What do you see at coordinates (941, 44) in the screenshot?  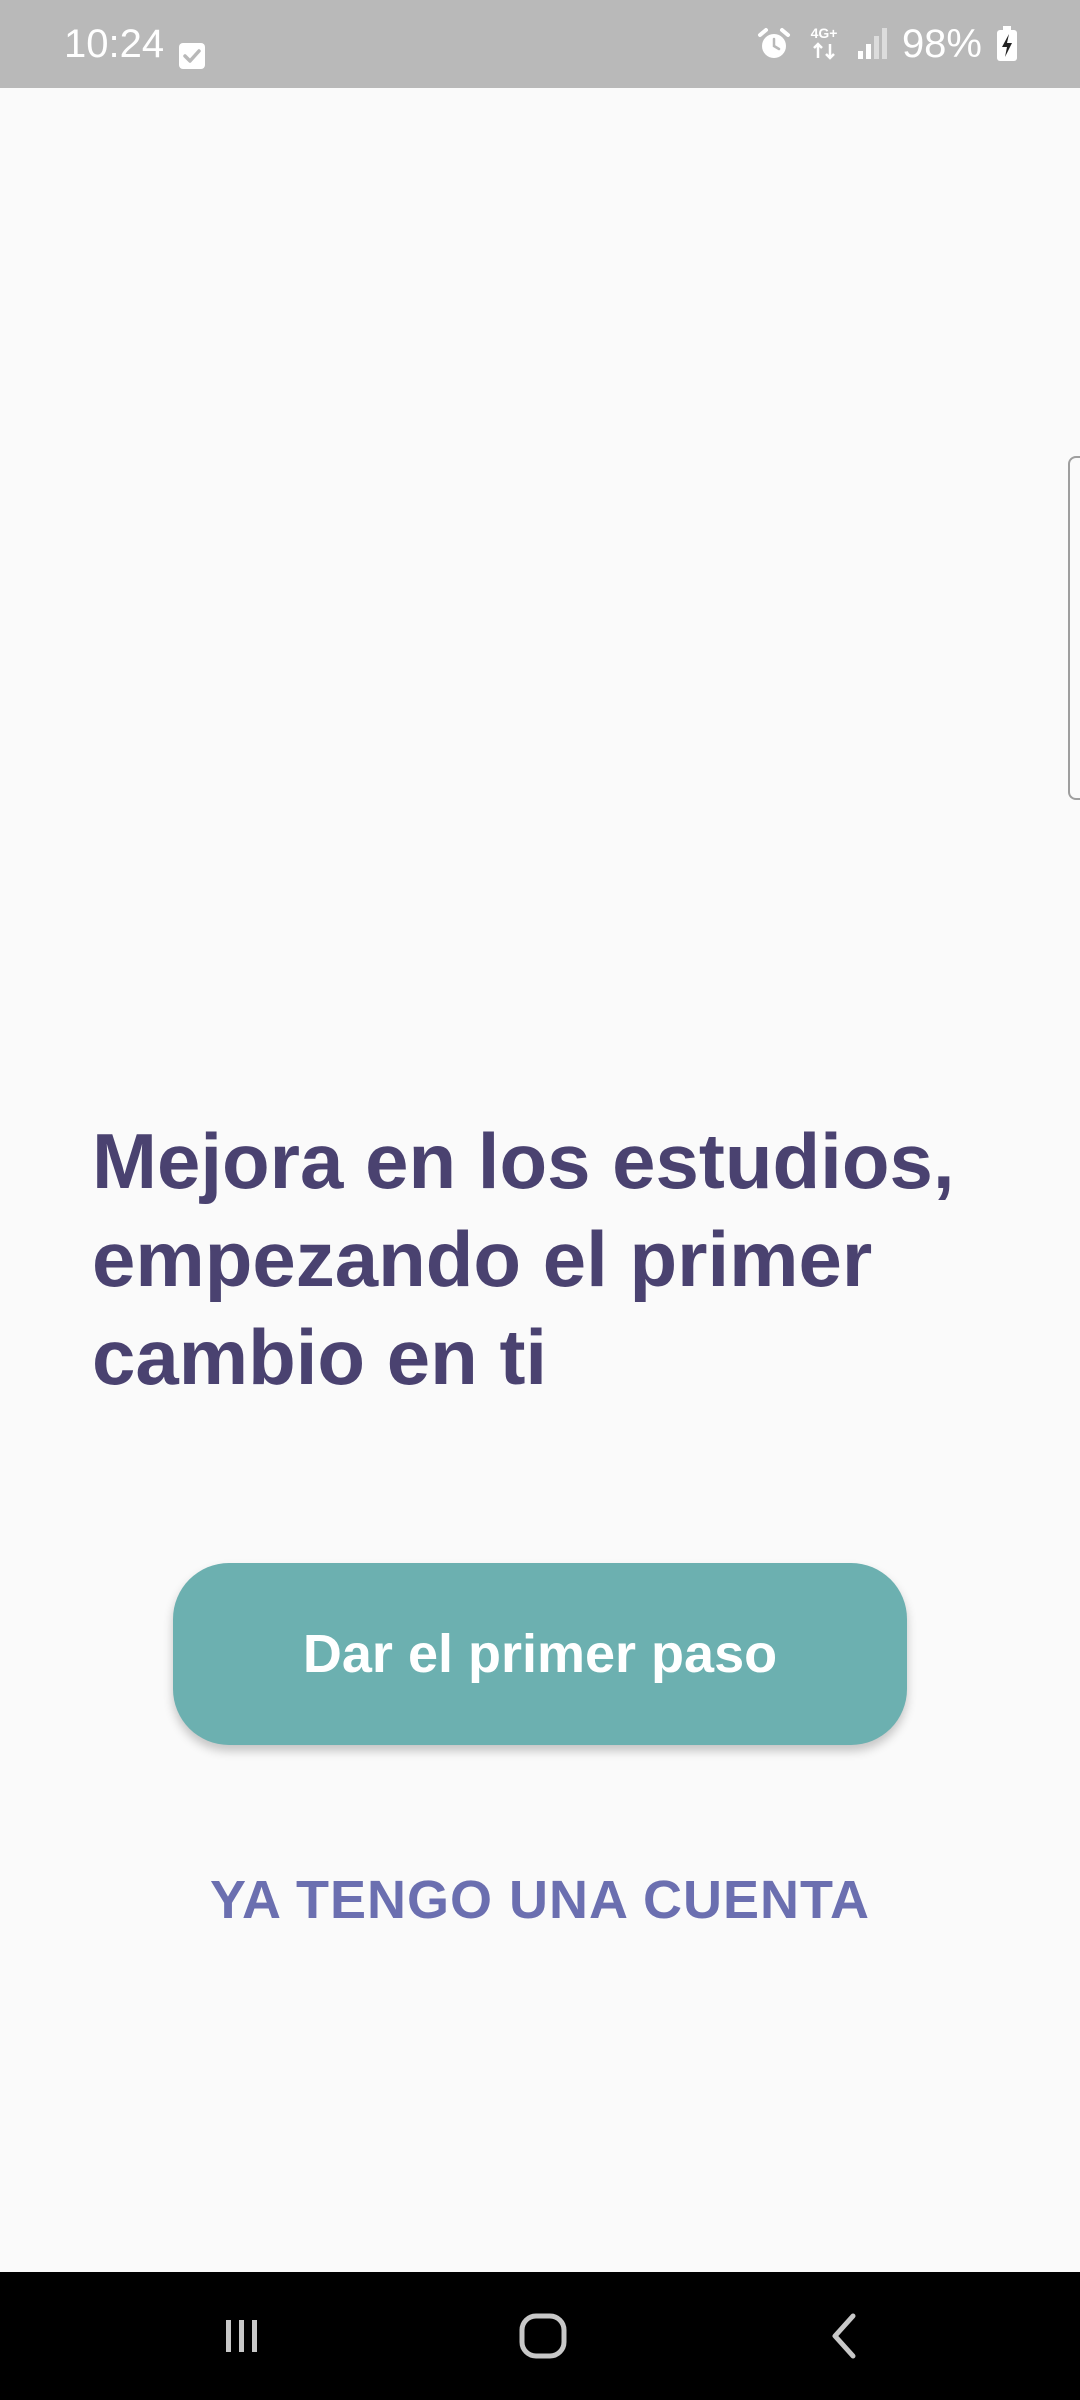 I see `battery-percentage: 98%` at bounding box center [941, 44].